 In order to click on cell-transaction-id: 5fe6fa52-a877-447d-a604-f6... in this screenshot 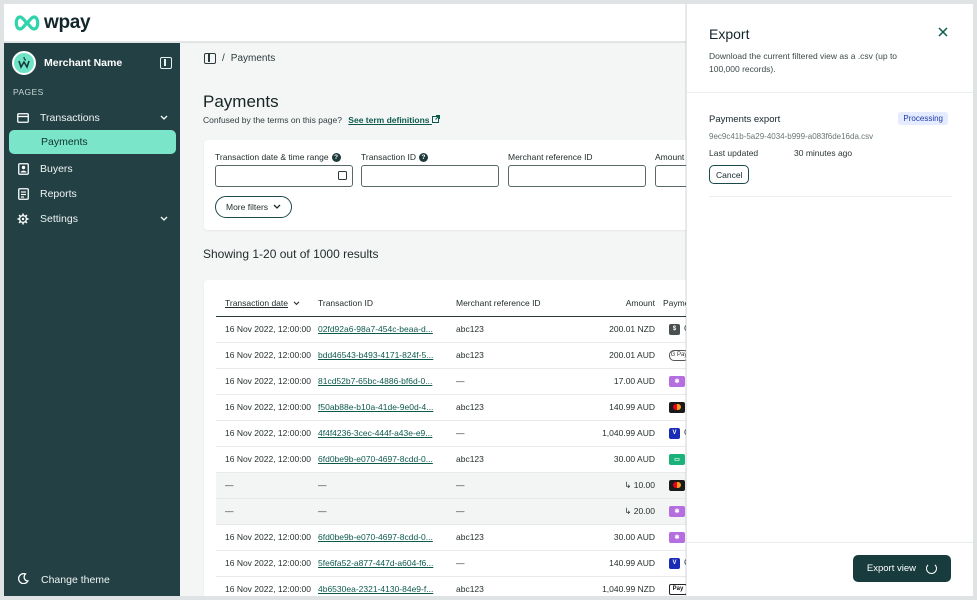, I will do `click(387, 563)`.